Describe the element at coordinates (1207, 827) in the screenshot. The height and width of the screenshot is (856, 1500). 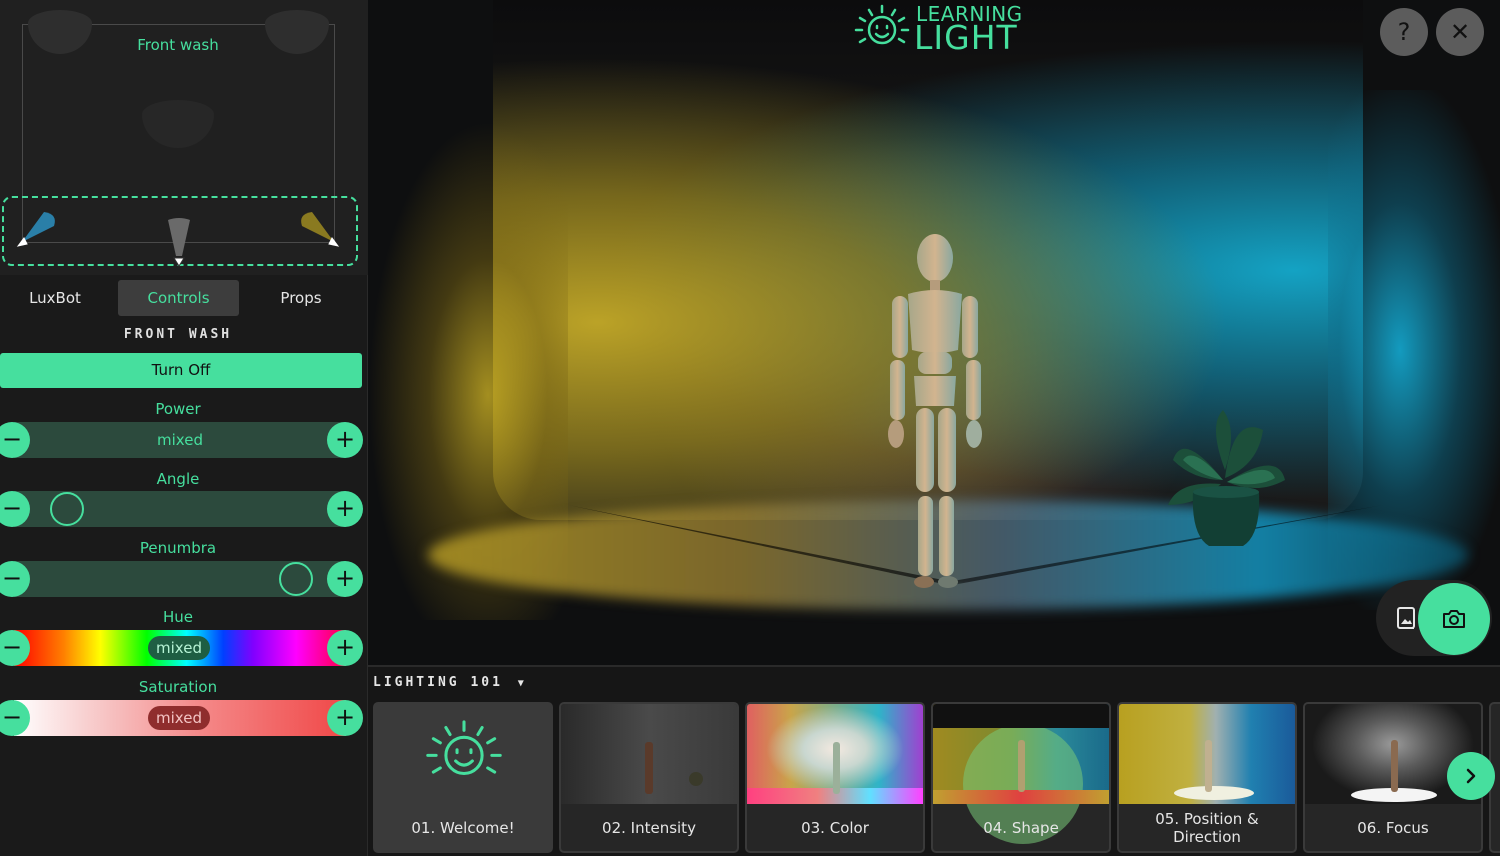
I see `lesson-label: 05. Position & Direction` at that location.